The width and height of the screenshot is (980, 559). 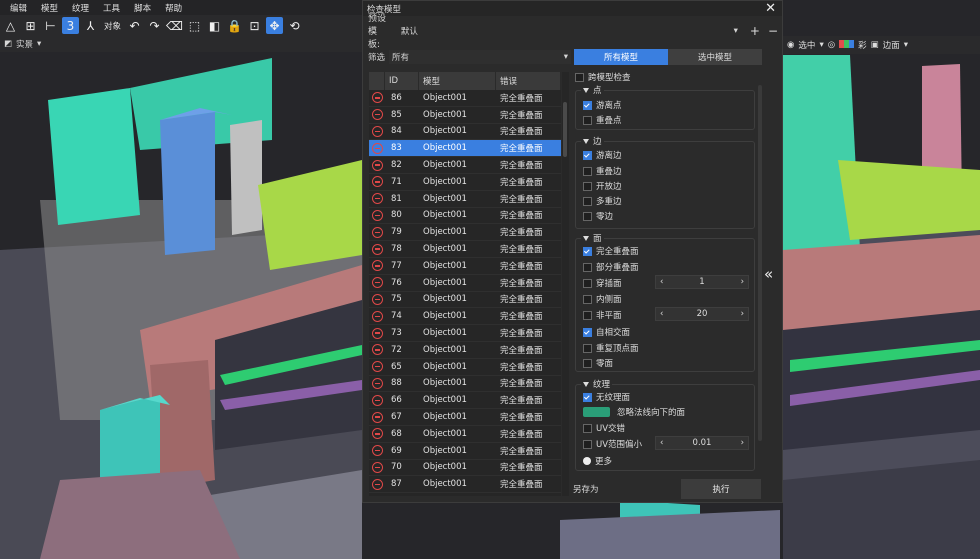 What do you see at coordinates (760, 263) in the screenshot?
I see `options-scrollbar` at bounding box center [760, 263].